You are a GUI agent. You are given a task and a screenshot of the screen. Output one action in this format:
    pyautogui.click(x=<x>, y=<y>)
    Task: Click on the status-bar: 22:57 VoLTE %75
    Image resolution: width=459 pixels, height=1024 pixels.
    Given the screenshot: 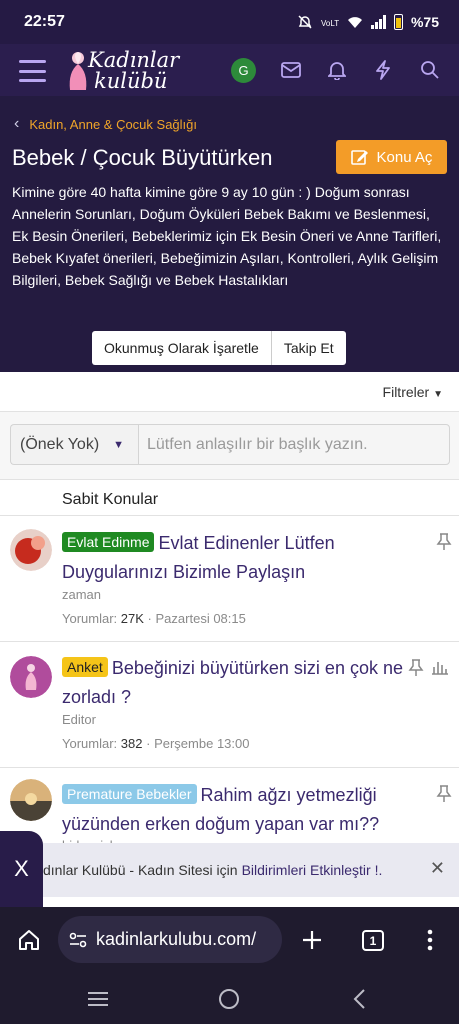 What is the action you would take?
    pyautogui.click(x=229, y=22)
    